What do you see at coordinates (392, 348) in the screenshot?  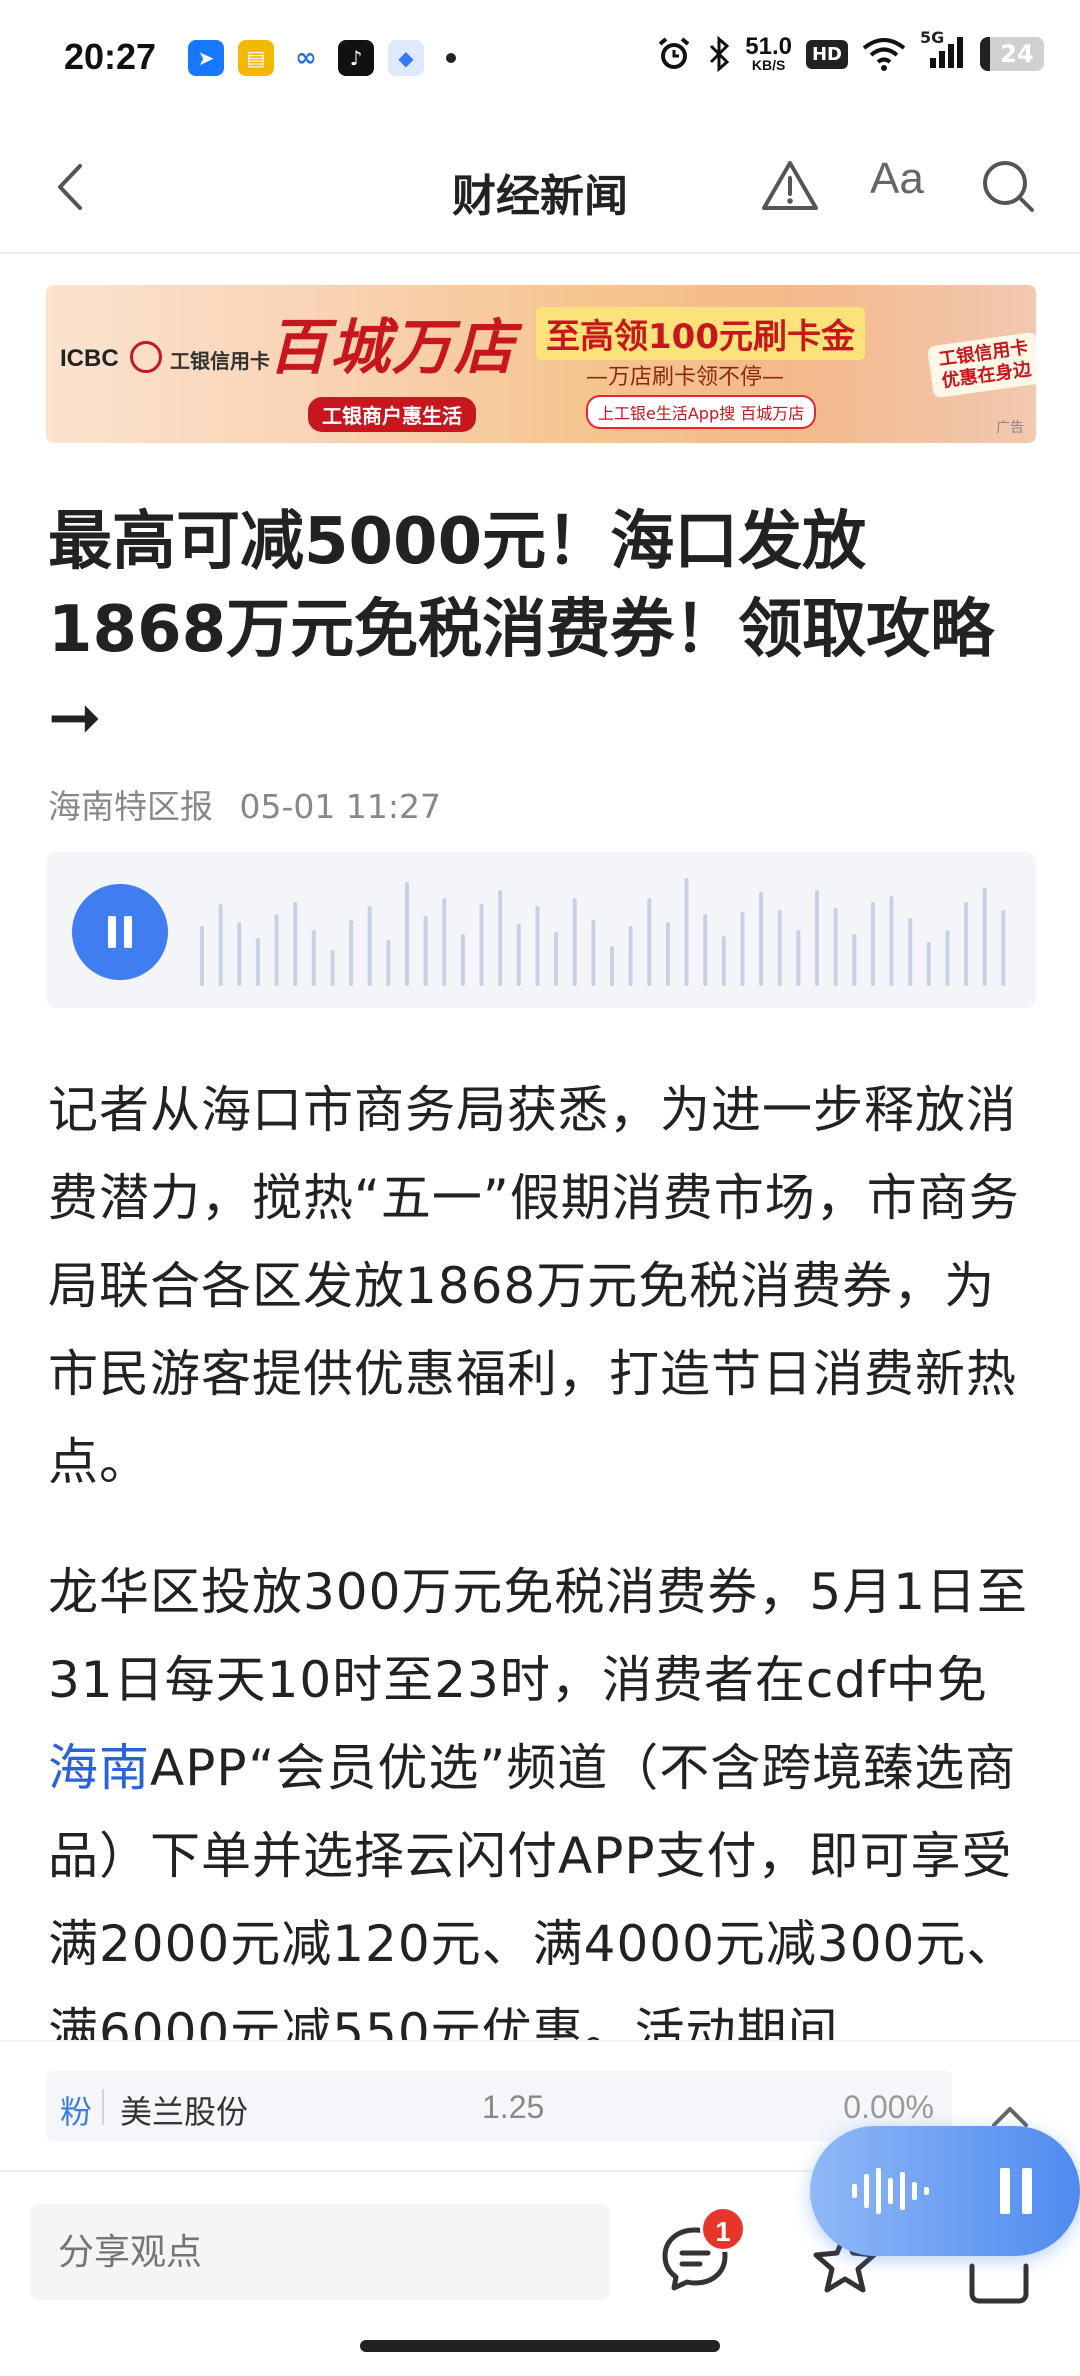 I see `ad-headline: 百城万店` at bounding box center [392, 348].